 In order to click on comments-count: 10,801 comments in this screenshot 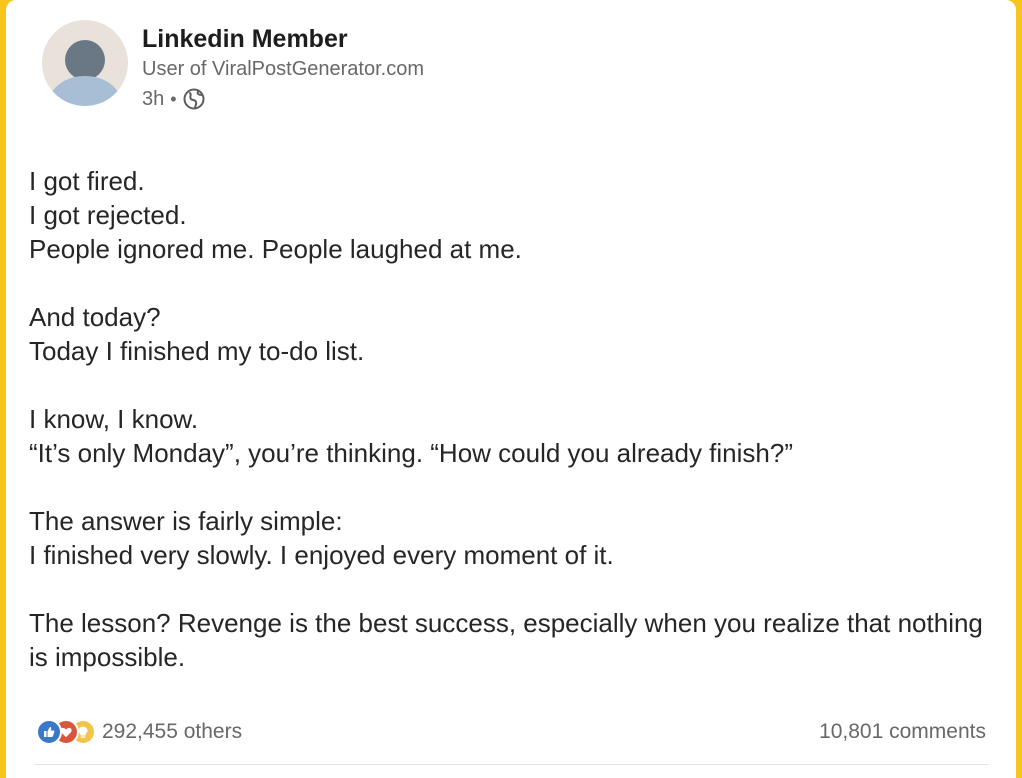, I will do `click(902, 732)`.